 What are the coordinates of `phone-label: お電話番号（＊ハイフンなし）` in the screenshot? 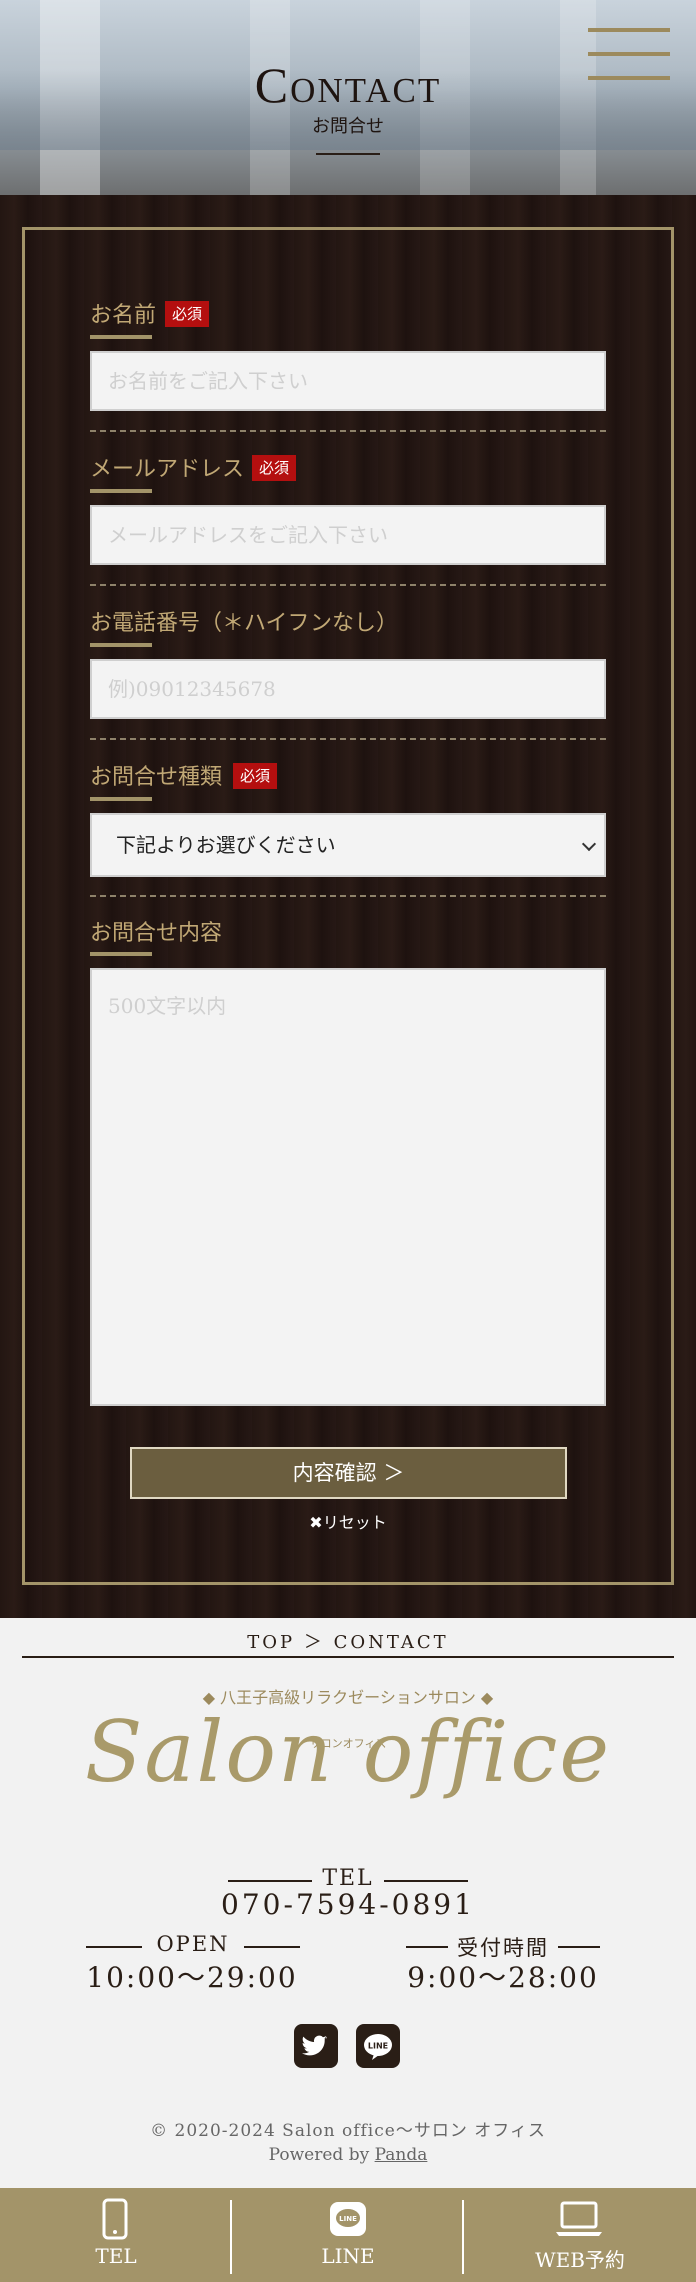 It's located at (244, 623).